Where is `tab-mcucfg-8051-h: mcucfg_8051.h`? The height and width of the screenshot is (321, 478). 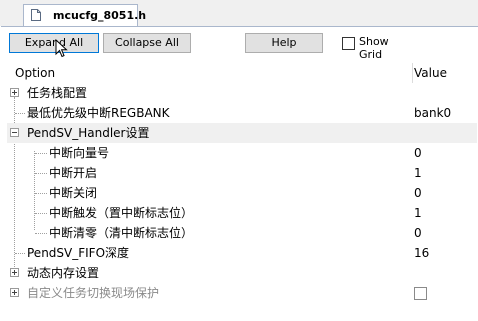
tab-mcucfg-8051-h: mcucfg_8051.h is located at coordinates (84, 15).